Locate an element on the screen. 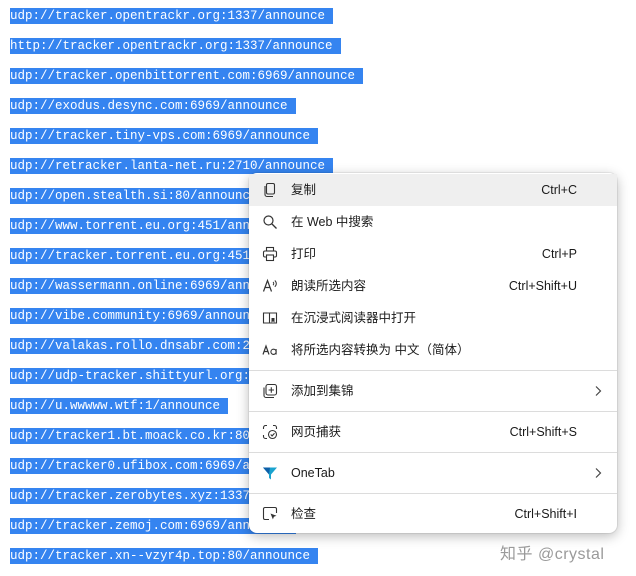  menu-item-inspect: 检查 Ctrl+Shift+I is located at coordinates (433, 514).